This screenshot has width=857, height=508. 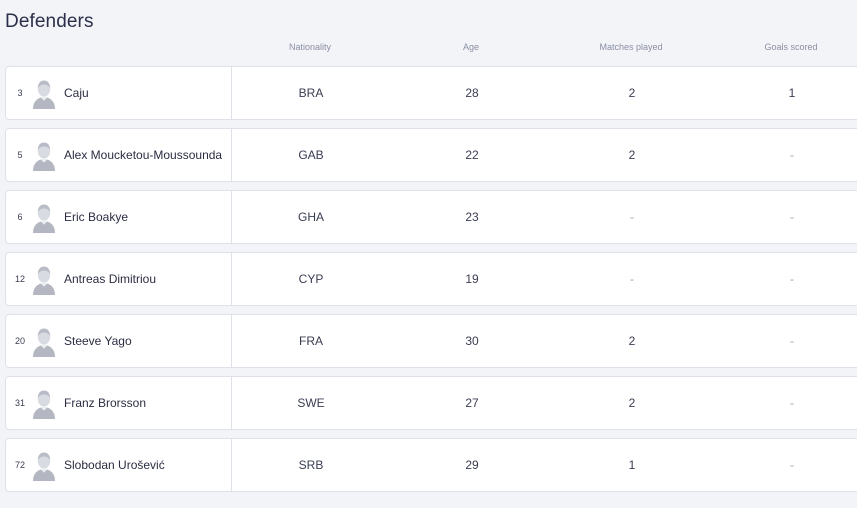 I want to click on player-name: Steeve Yago, so click(x=98, y=341).